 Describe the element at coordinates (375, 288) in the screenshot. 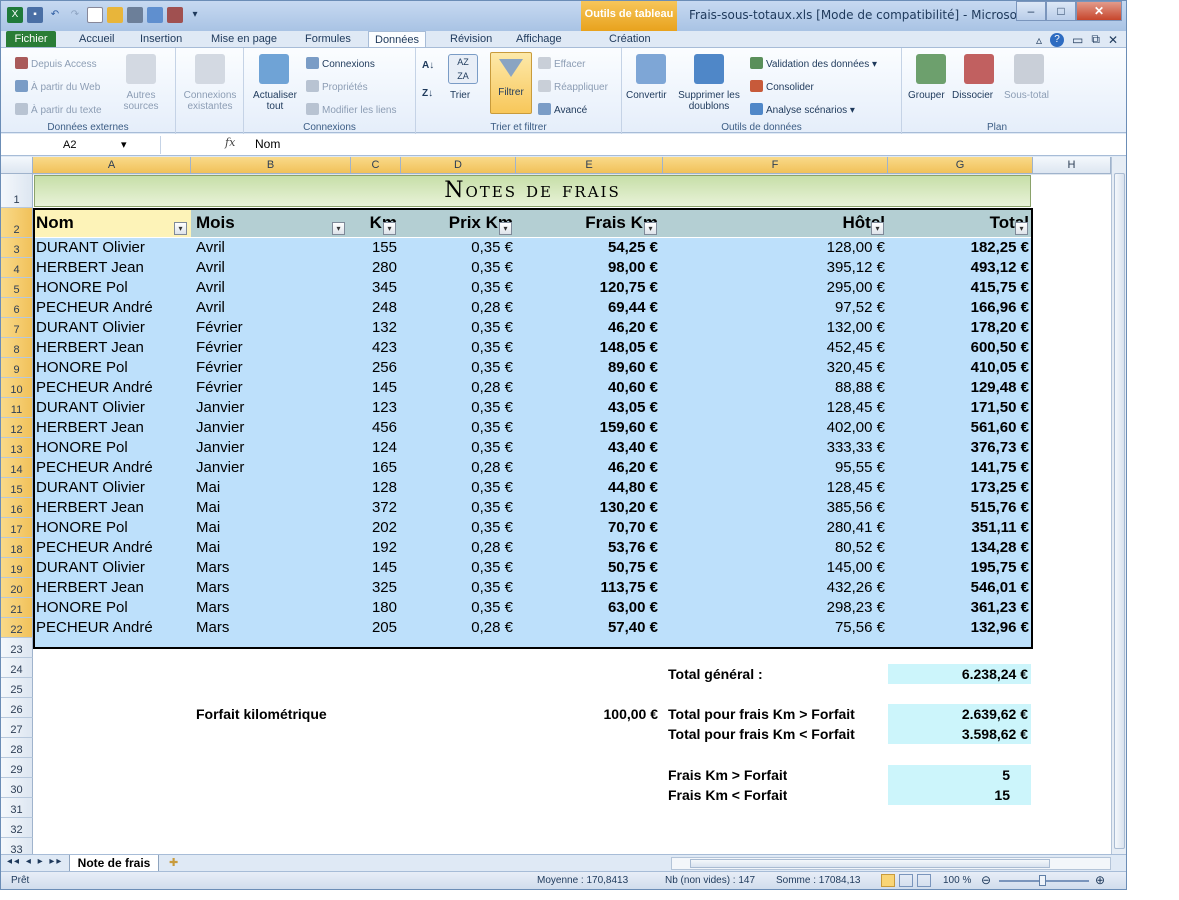

I see `table-cell: 345` at that location.